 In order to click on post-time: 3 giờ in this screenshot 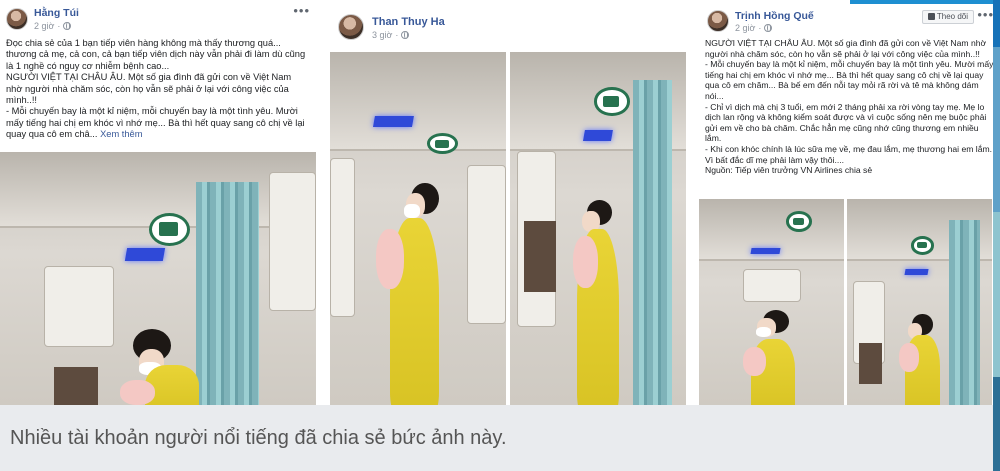, I will do `click(382, 35)`.